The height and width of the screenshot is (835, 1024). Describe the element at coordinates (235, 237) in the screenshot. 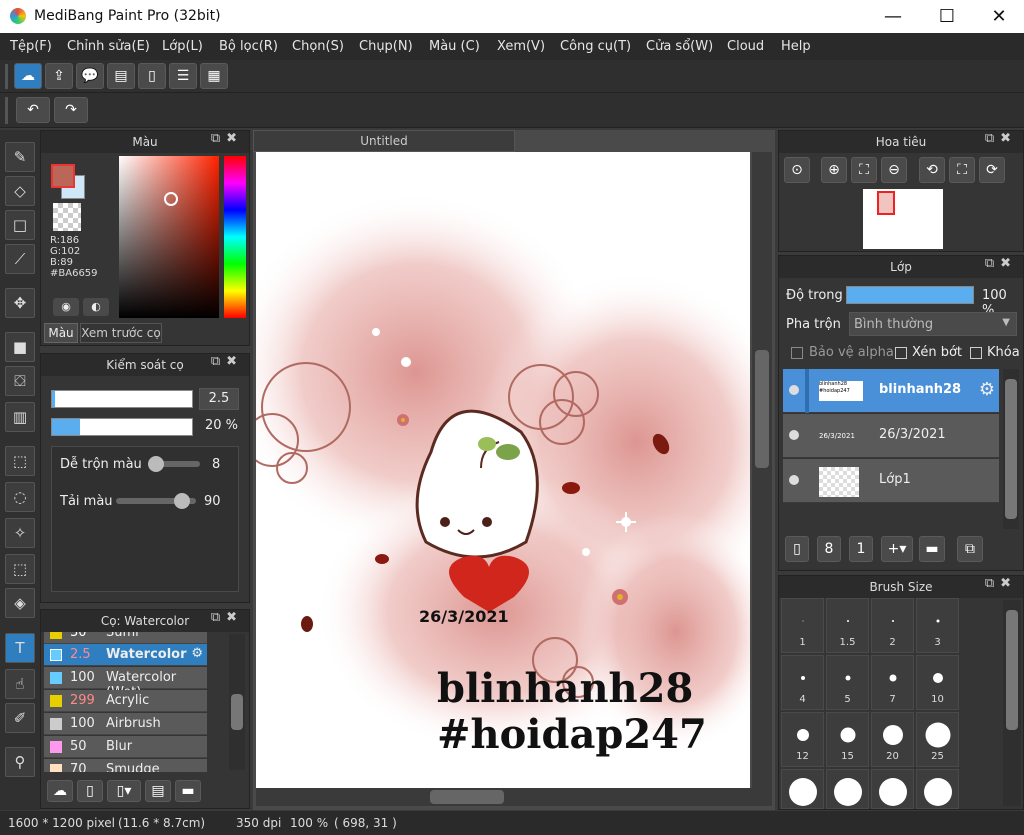

I see `hue-slider` at that location.